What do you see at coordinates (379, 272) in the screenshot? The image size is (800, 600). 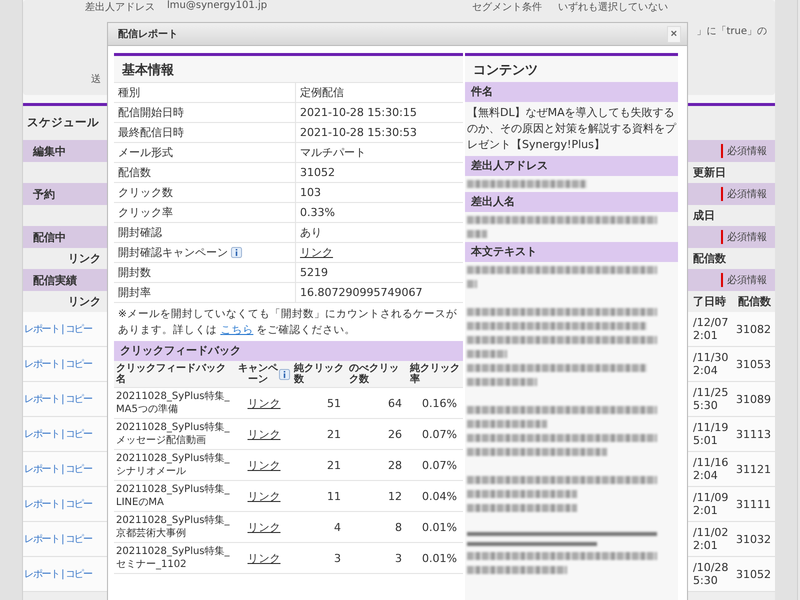 I see `table-cell: 5219` at bounding box center [379, 272].